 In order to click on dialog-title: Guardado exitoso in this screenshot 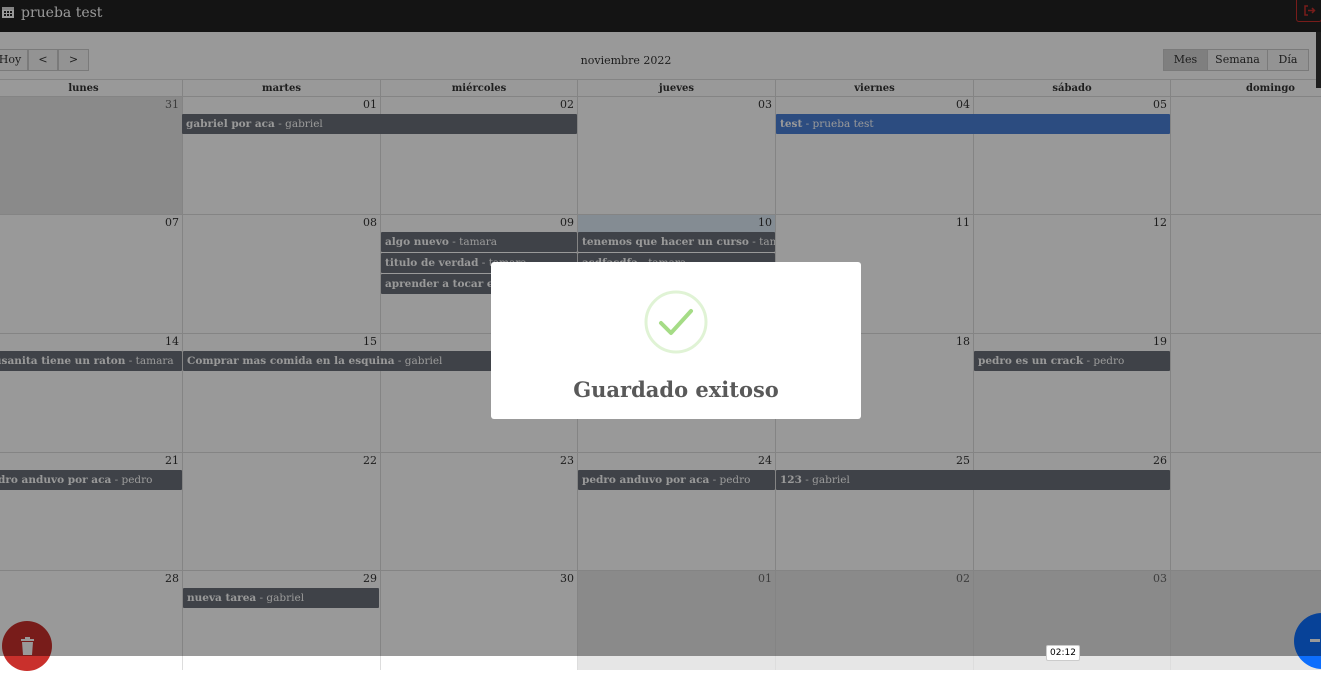, I will do `click(676, 389)`.